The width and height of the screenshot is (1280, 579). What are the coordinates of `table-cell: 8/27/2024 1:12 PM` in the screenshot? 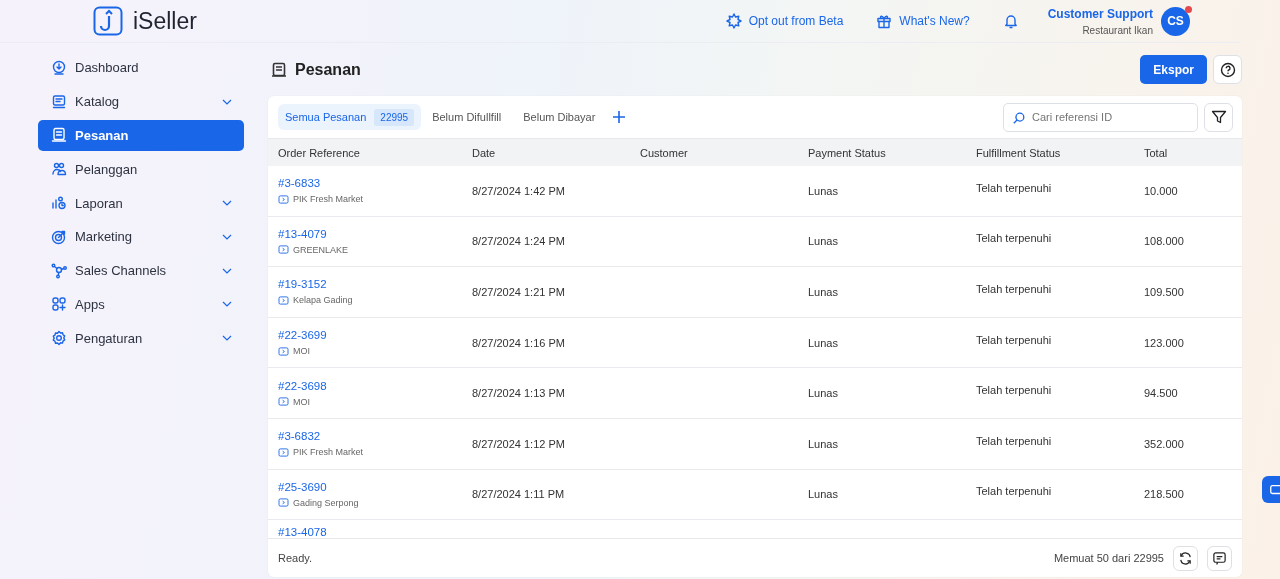 It's located at (518, 443).